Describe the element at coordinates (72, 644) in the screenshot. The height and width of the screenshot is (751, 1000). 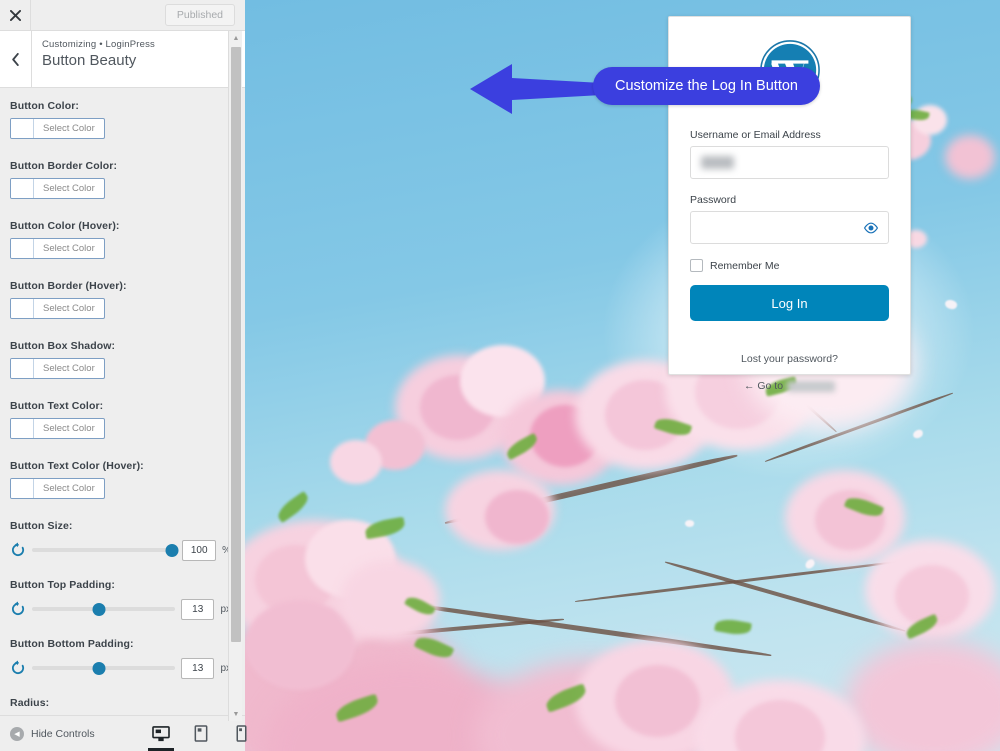
I see `control-label: Button Bottom Padding:` at that location.